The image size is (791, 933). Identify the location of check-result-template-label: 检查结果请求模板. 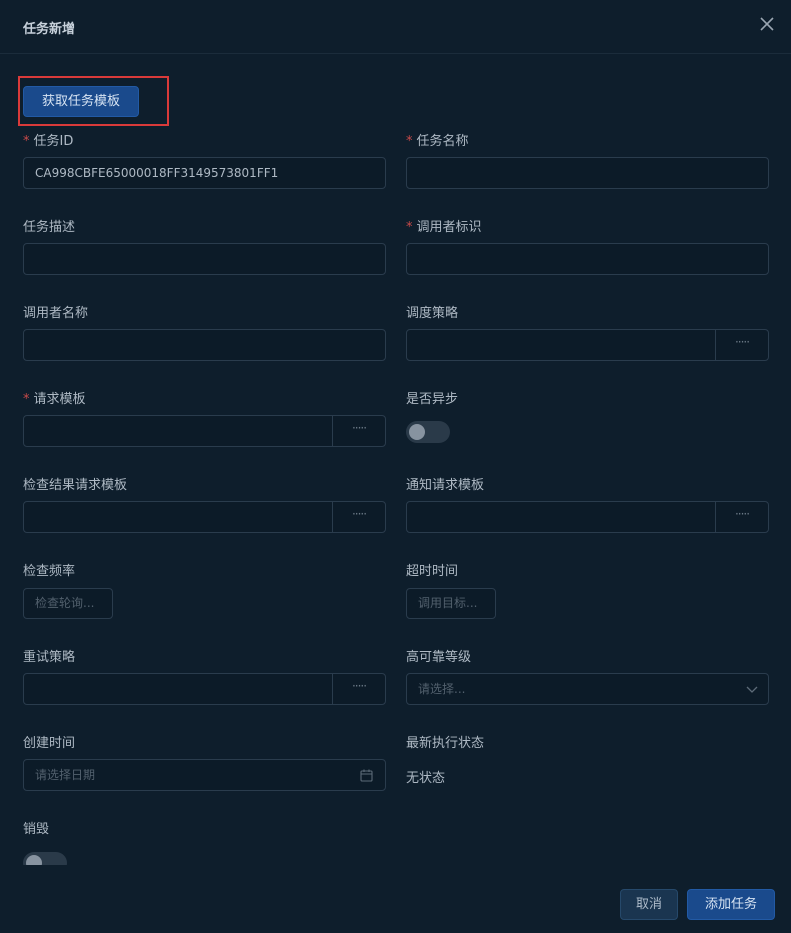
(75, 485).